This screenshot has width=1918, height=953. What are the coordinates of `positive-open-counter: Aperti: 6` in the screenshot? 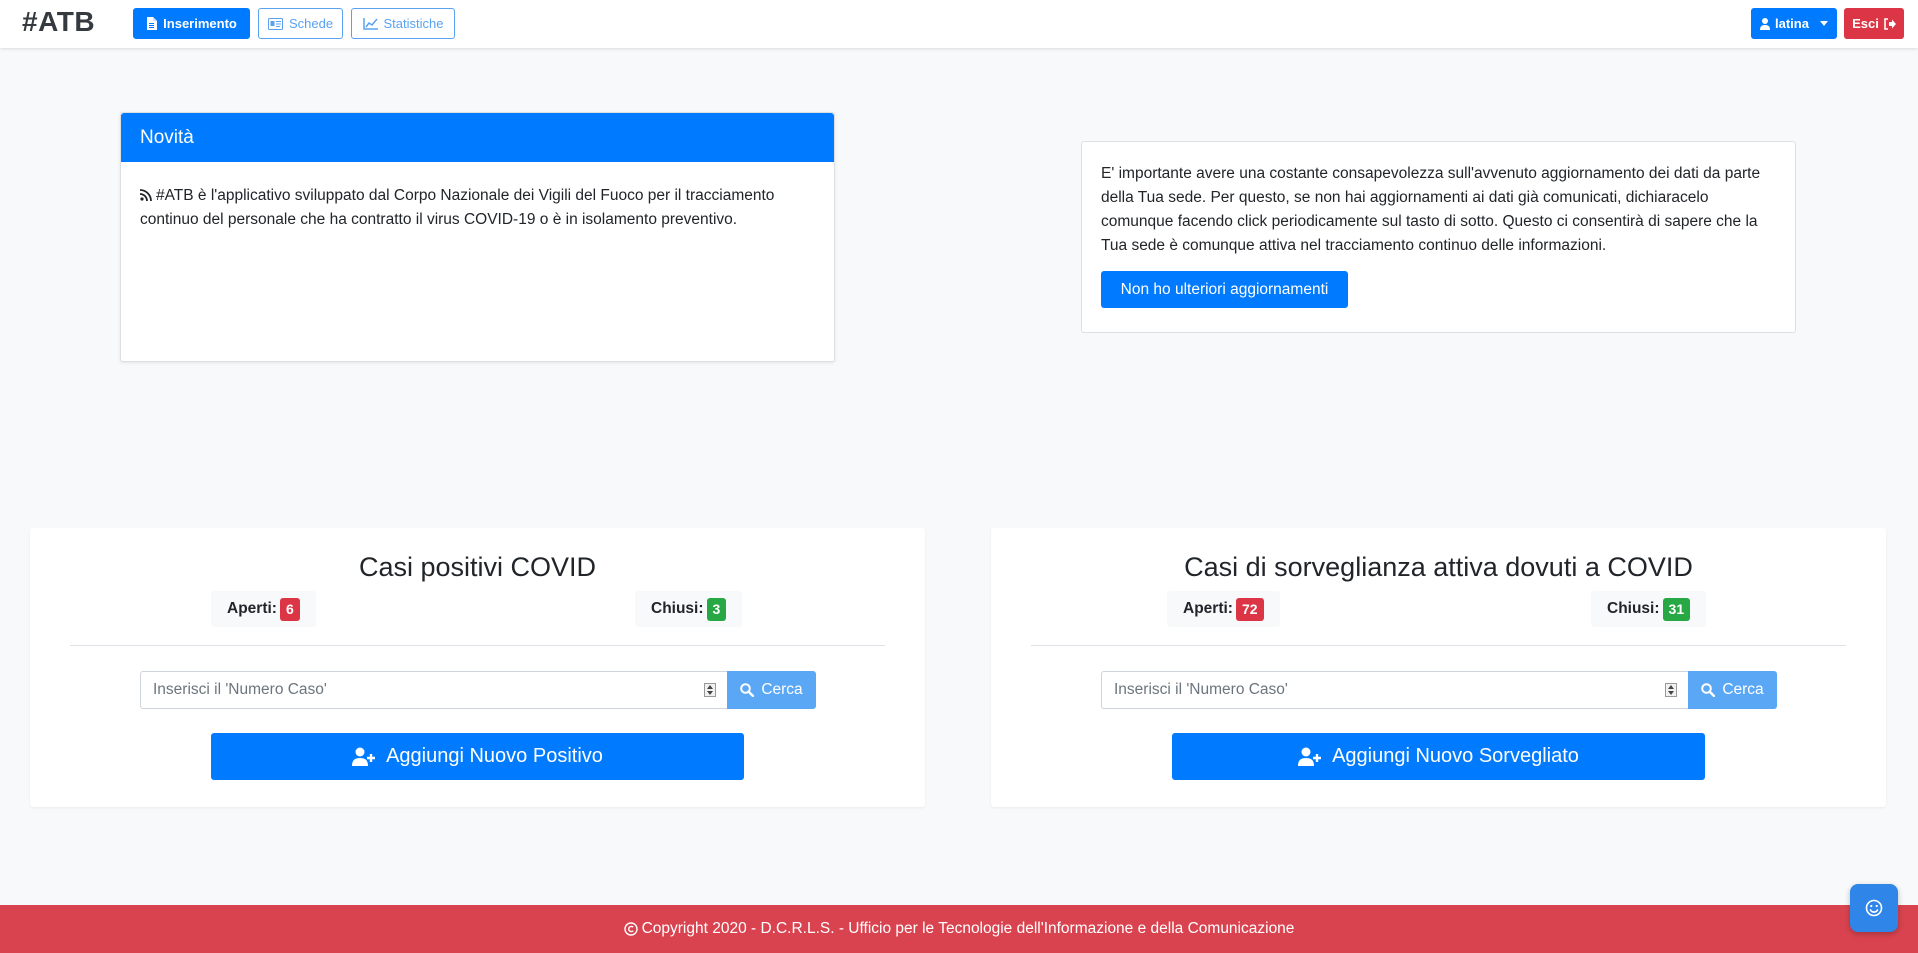 It's located at (263, 609).